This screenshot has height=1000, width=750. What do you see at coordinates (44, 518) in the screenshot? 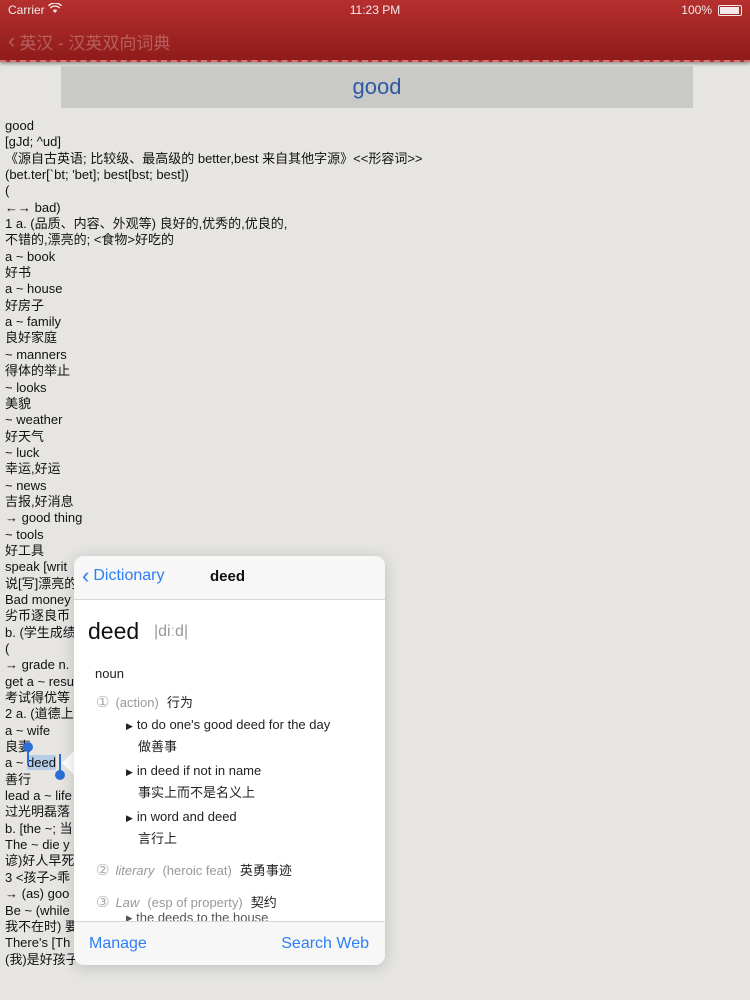
I see `entry-line: → good thing` at bounding box center [44, 518].